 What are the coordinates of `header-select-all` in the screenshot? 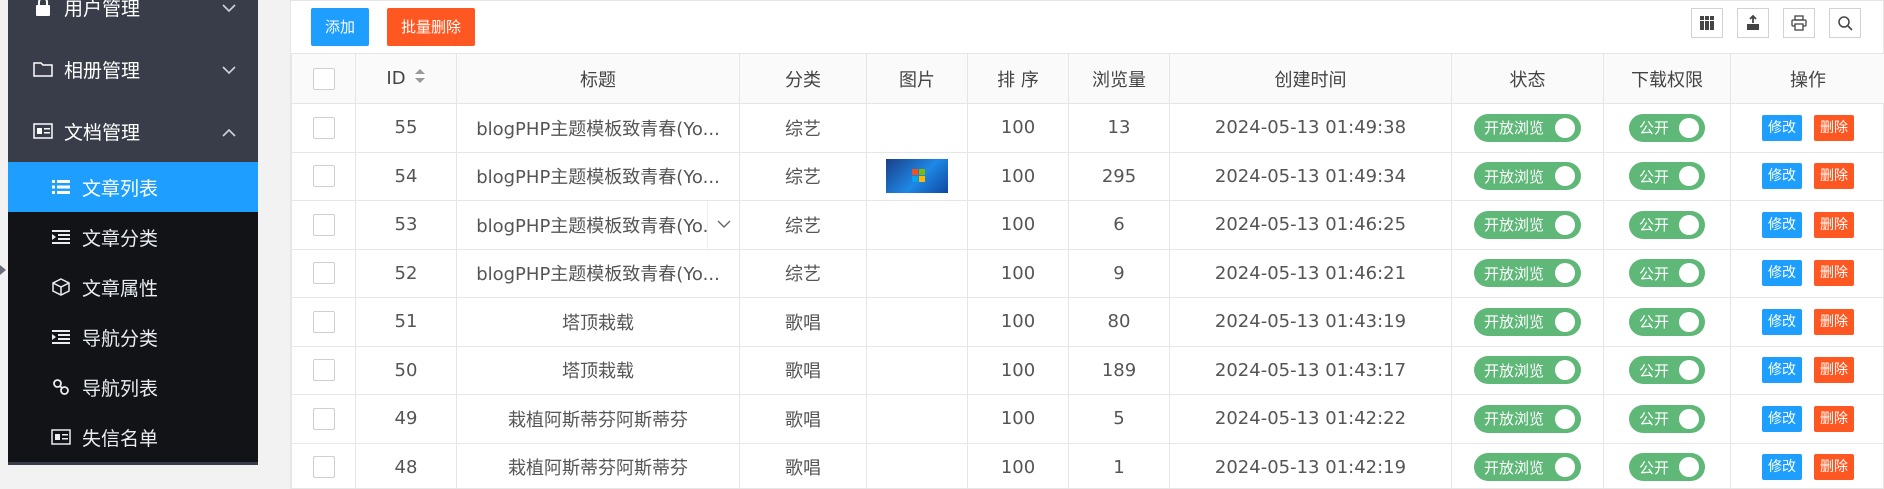 It's located at (323, 78).